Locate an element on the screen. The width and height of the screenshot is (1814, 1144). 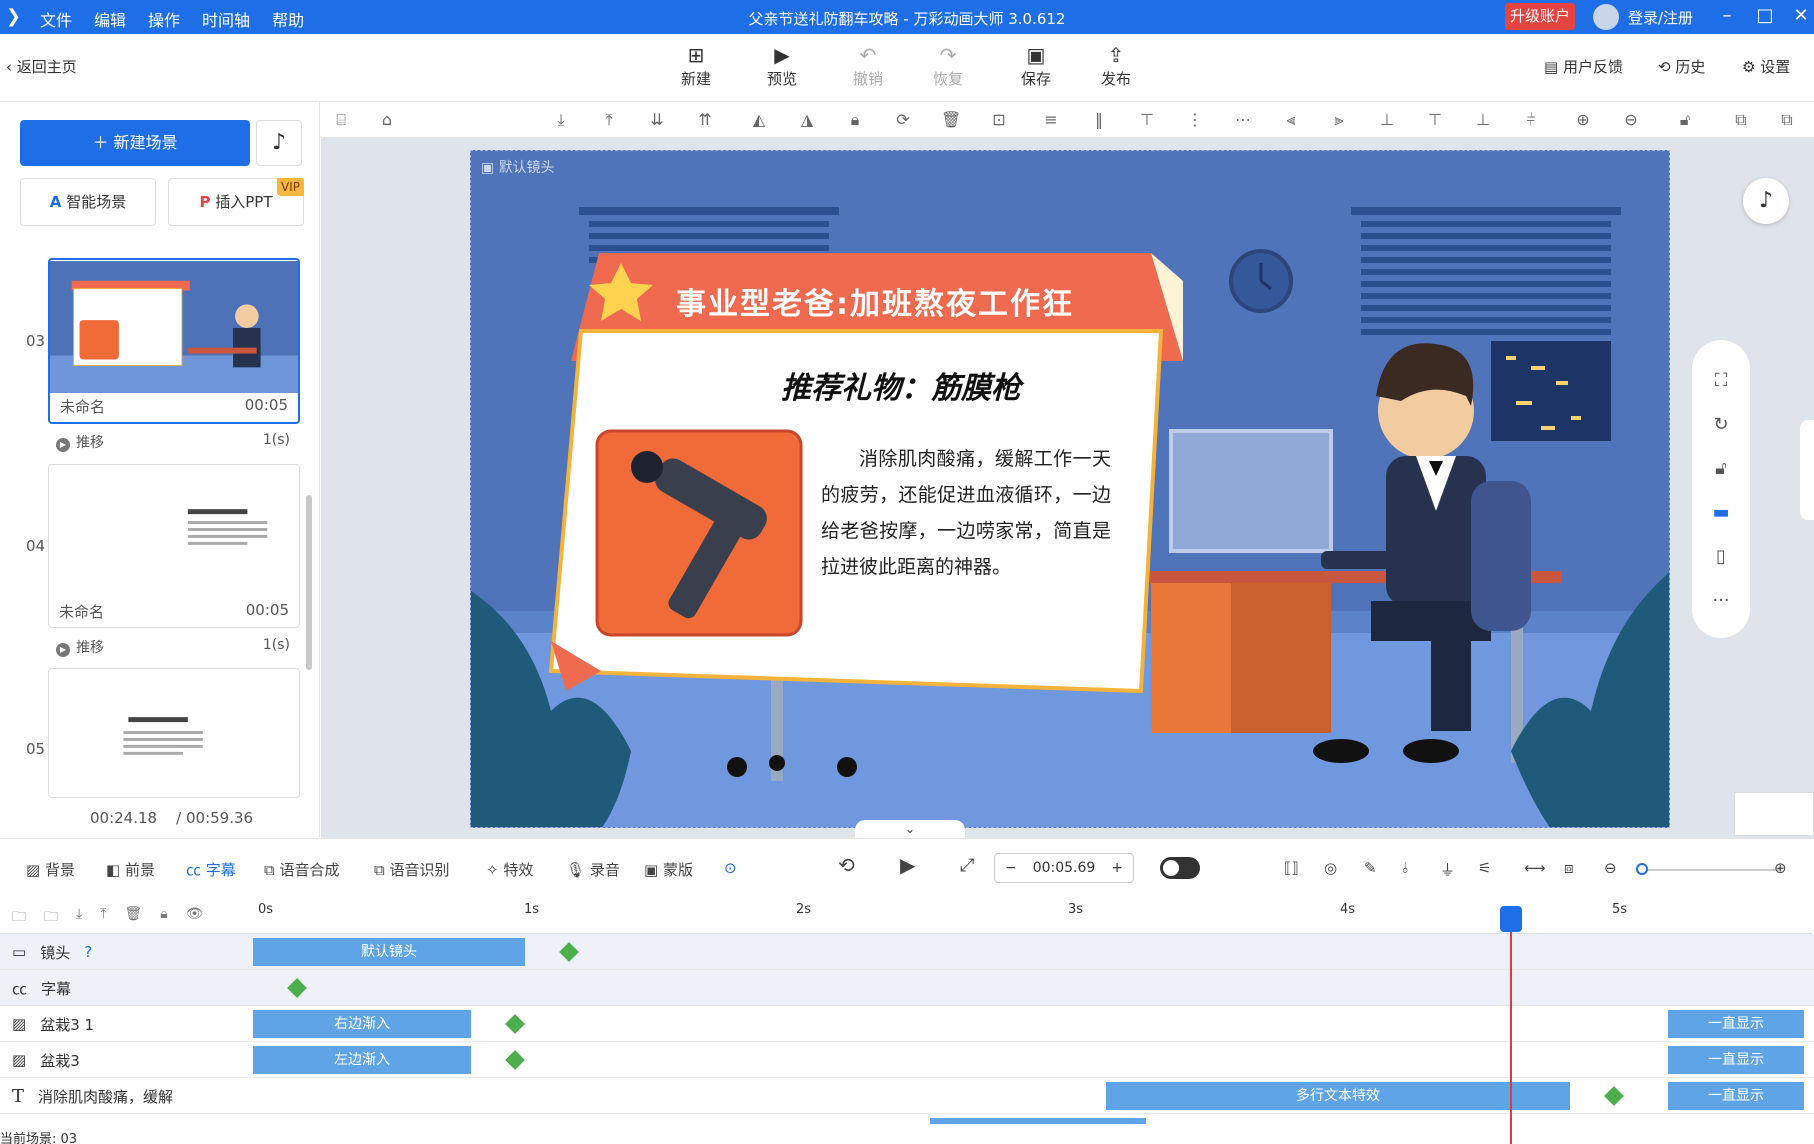
mask-button: ▣ 蒙版 is located at coordinates (668, 869).